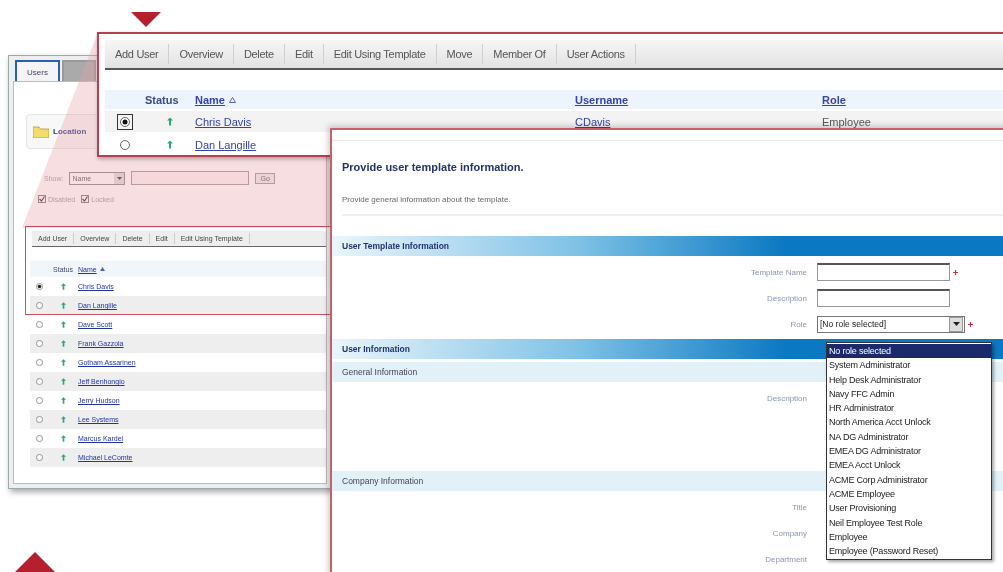  Describe the element at coordinates (259, 54) in the screenshot. I see `toolbar-button: Delete` at that location.